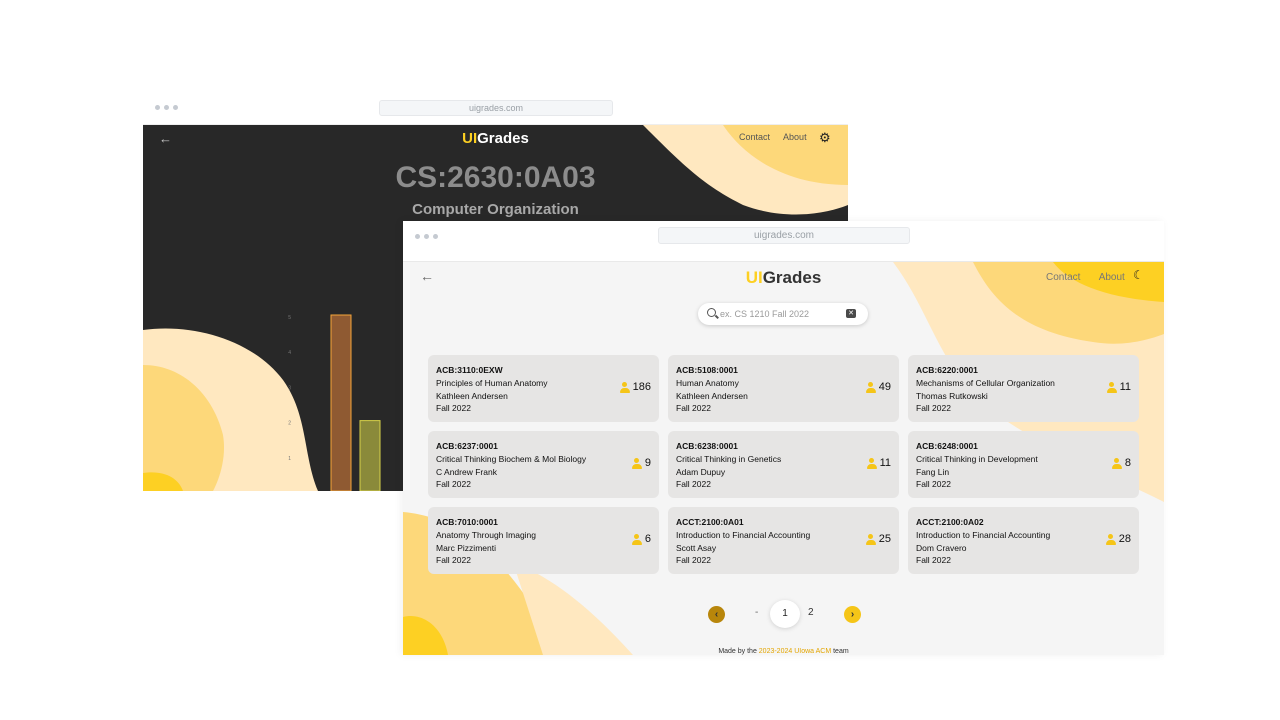  I want to click on chevron-right-icon: ›, so click(852, 614).